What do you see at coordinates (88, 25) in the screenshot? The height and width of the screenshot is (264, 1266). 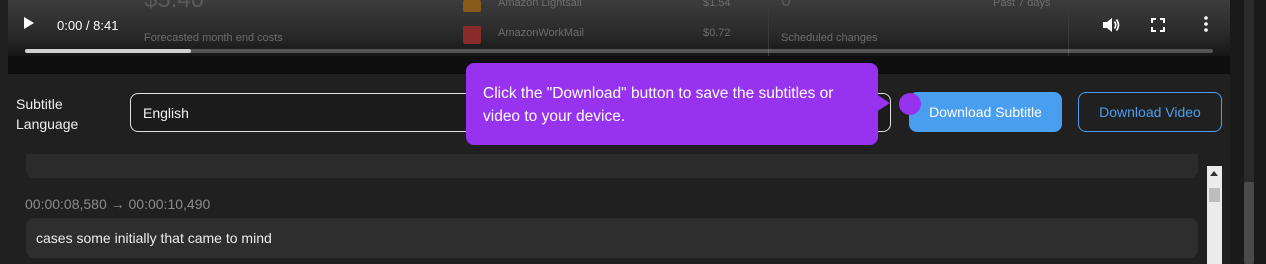 I see `video-time: 0:00 / 8:41` at bounding box center [88, 25].